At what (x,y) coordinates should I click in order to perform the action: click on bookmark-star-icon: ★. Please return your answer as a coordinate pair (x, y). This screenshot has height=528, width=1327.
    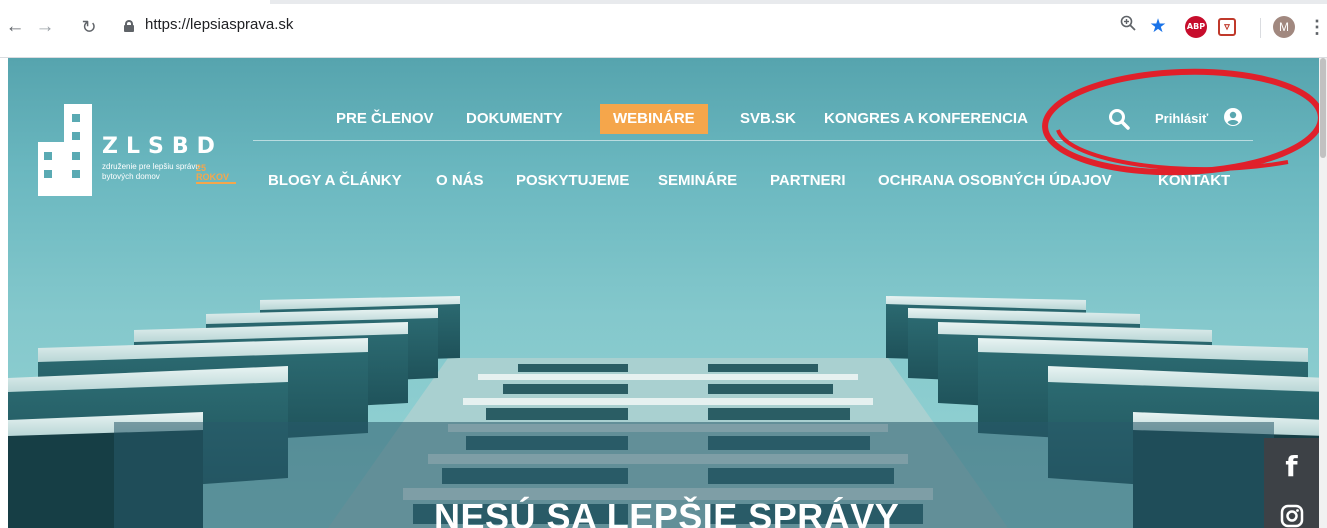
    Looking at the image, I should click on (1158, 27).